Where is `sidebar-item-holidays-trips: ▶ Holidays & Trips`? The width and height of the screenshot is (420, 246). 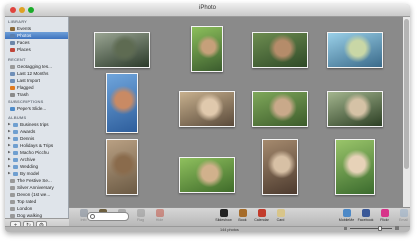 sidebar-item-holidays-trips: ▶ Holidays & Trips is located at coordinates (36, 145).